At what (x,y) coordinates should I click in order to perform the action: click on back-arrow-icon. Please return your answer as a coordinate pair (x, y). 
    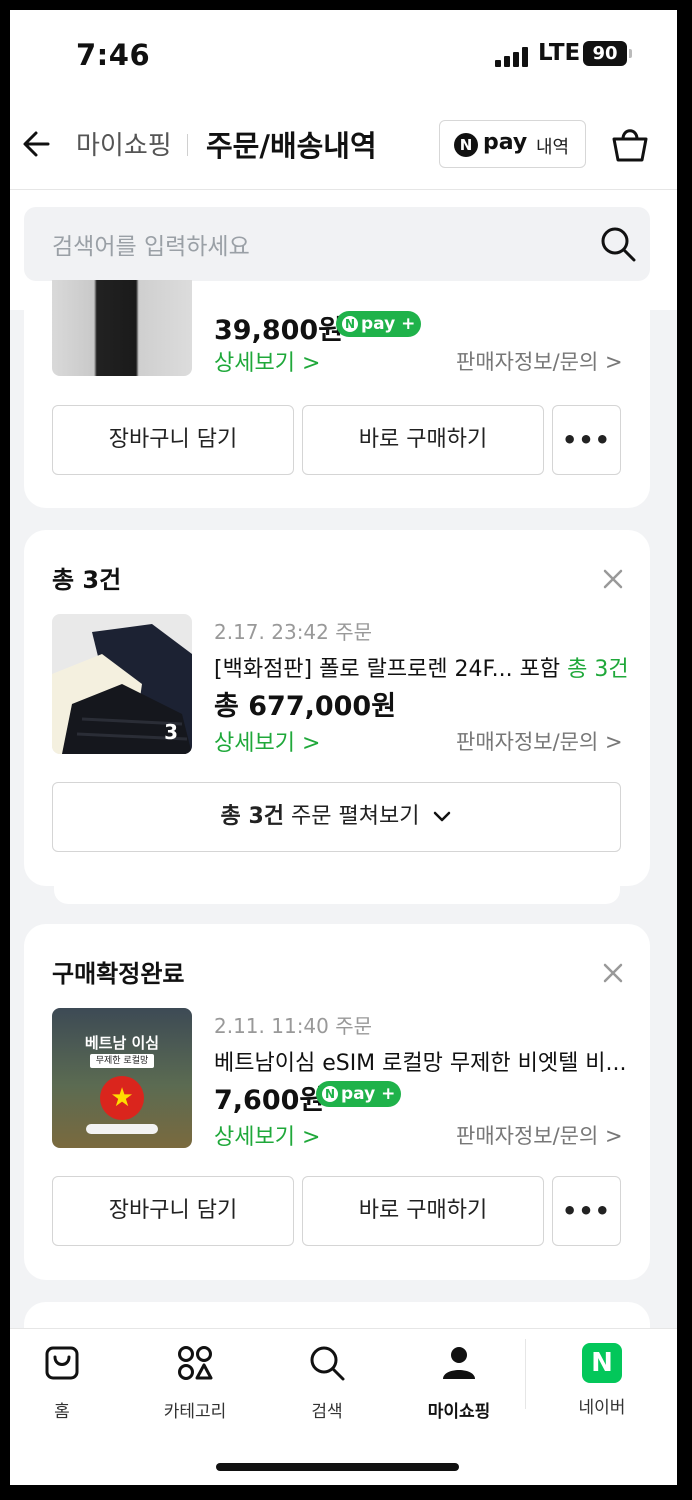
    Looking at the image, I should click on (40, 144).